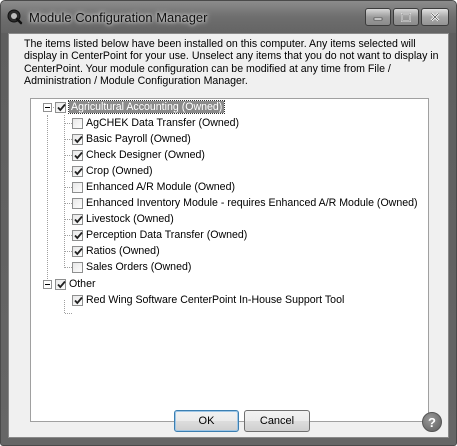  I want to click on tree-item-label: Basic Payroll (Owned), so click(138, 139).